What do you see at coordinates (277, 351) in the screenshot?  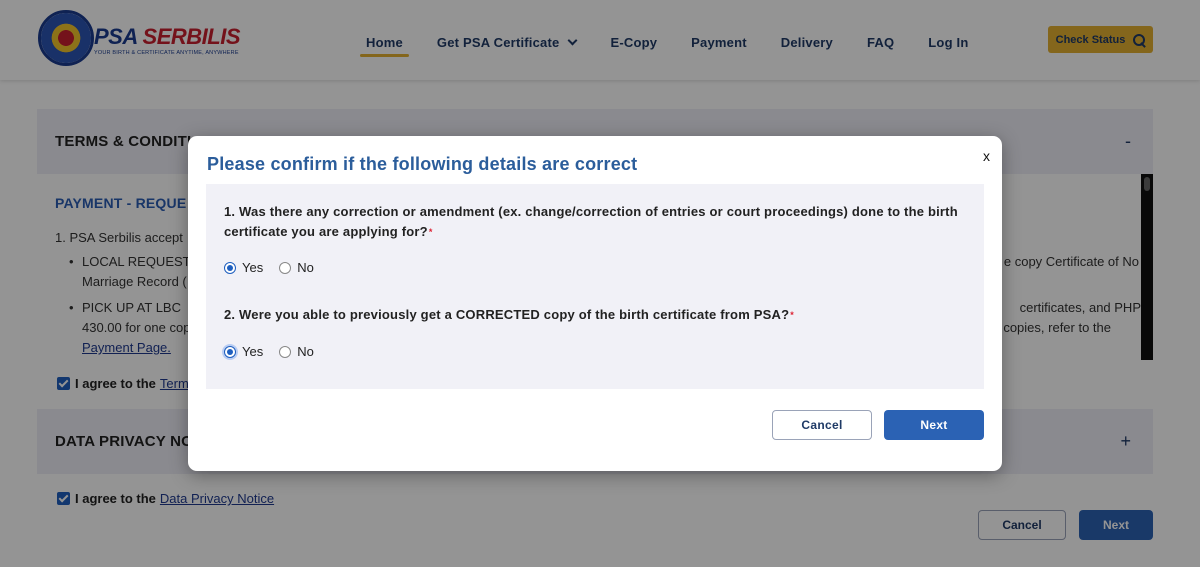 I see `question-2-options: Yes No` at bounding box center [277, 351].